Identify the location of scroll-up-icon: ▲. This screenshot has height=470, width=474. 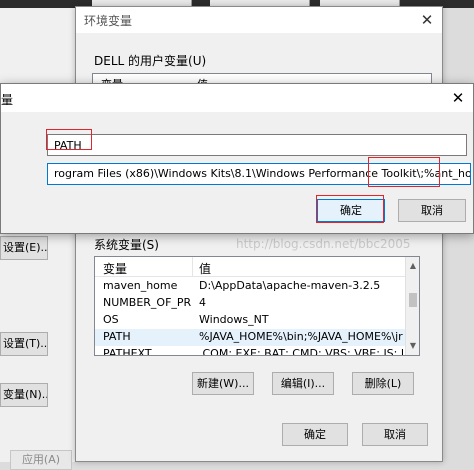
(412, 266).